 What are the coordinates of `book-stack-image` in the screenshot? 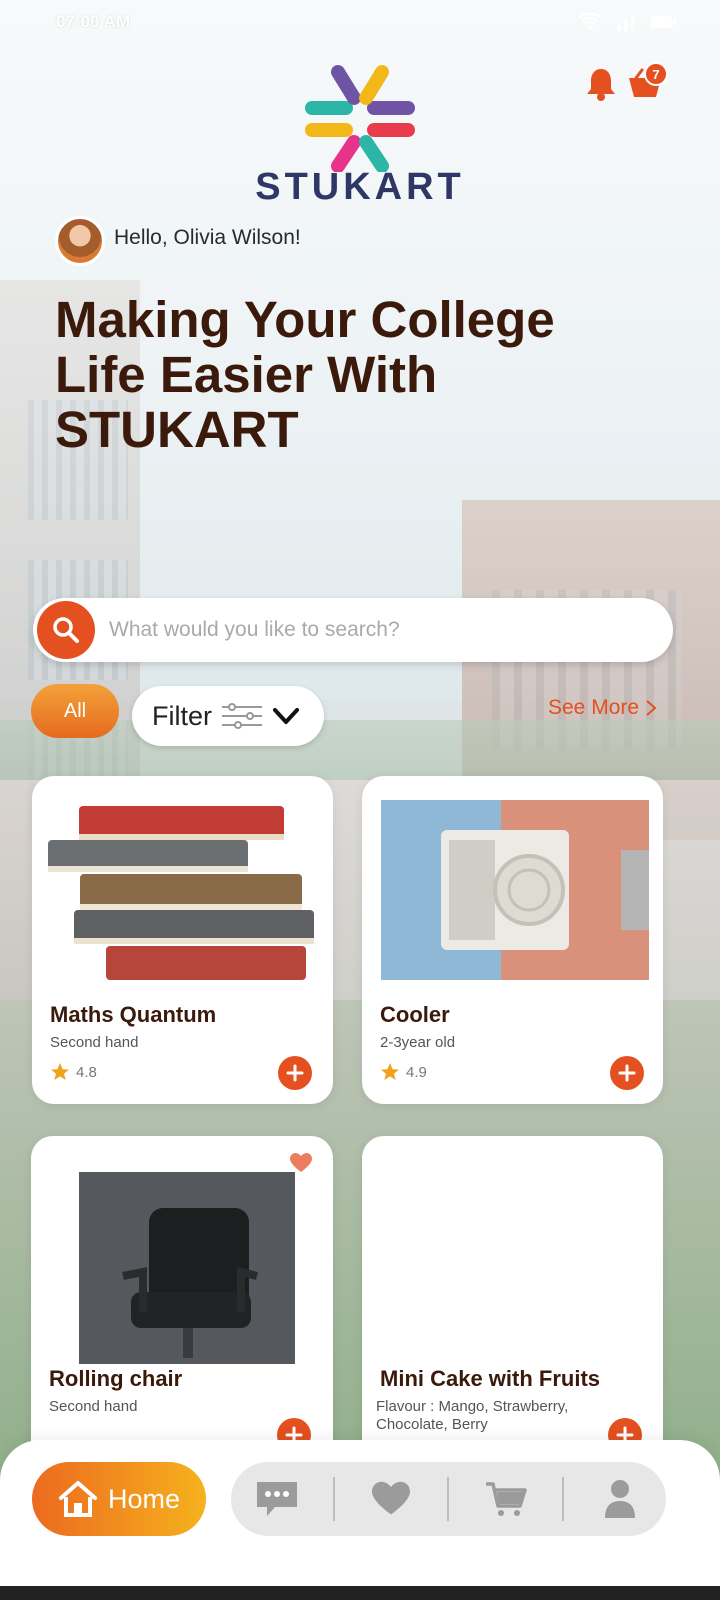 It's located at (181, 893).